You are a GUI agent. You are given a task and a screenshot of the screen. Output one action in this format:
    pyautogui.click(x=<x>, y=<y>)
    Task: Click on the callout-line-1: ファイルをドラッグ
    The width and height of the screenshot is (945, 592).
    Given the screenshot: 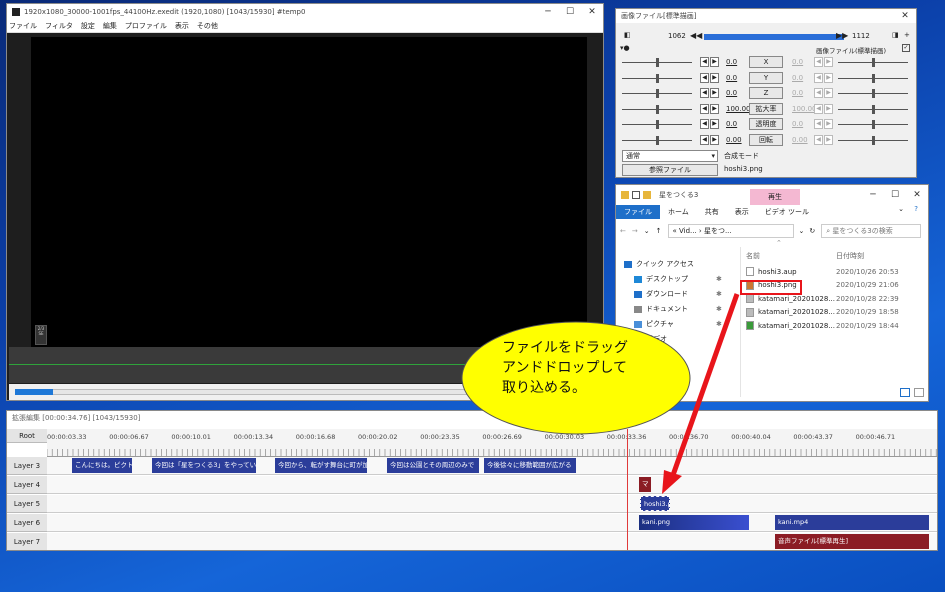 What is the action you would take?
    pyautogui.click(x=565, y=348)
    